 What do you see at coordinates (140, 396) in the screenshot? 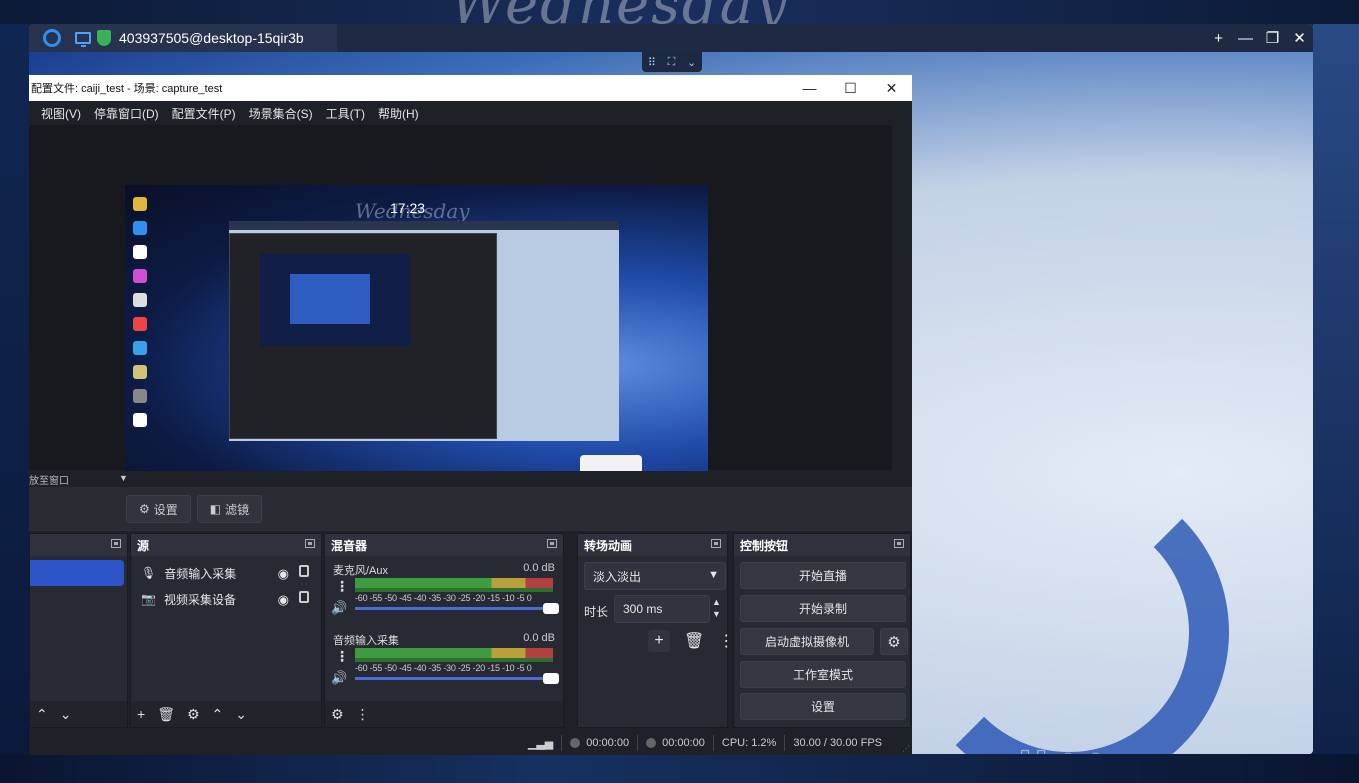
I see `settings-icon` at bounding box center [140, 396].